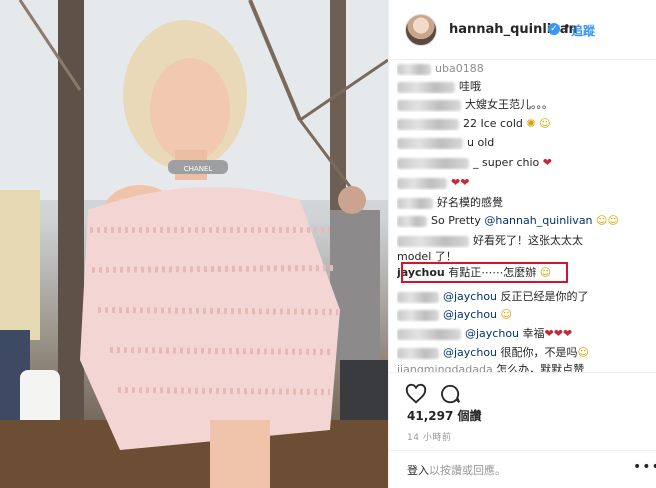 The width and height of the screenshot is (656, 488). What do you see at coordinates (525, 334) in the screenshot?
I see `comment-item: @jaychou 幸福❤❤❤` at bounding box center [525, 334].